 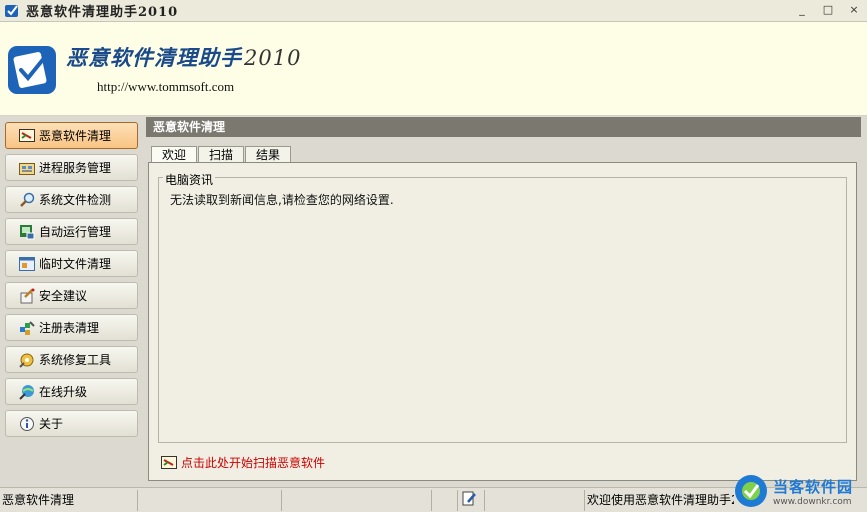 What do you see at coordinates (26, 199) in the screenshot?
I see `magnifier-icon` at bounding box center [26, 199].